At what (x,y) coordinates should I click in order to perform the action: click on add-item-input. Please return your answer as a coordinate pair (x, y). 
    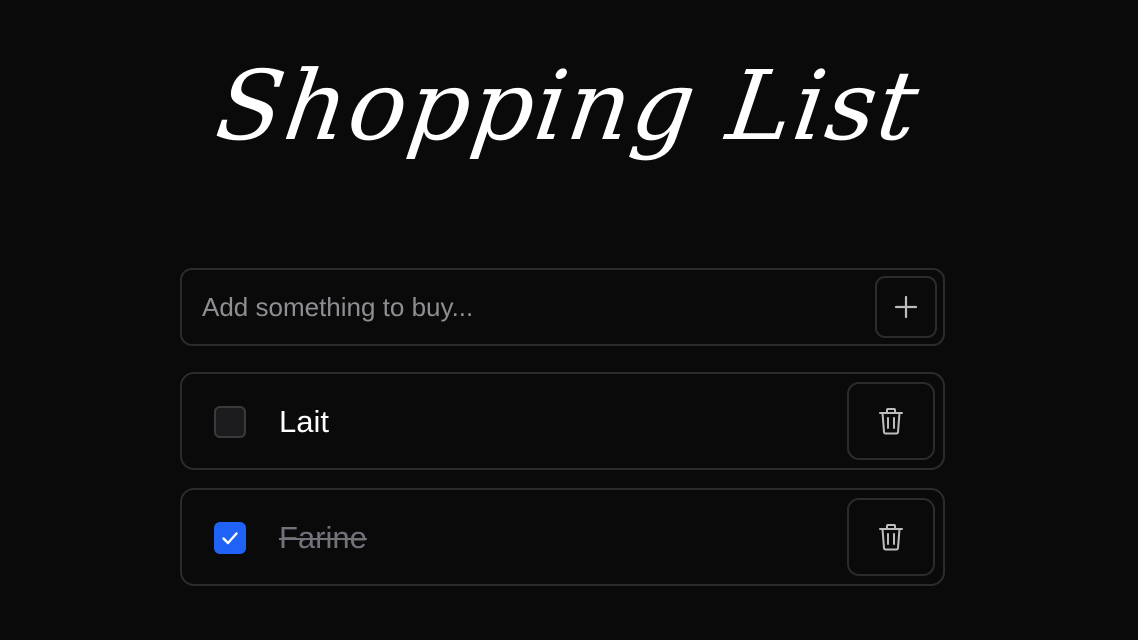
    Looking at the image, I should click on (527, 307).